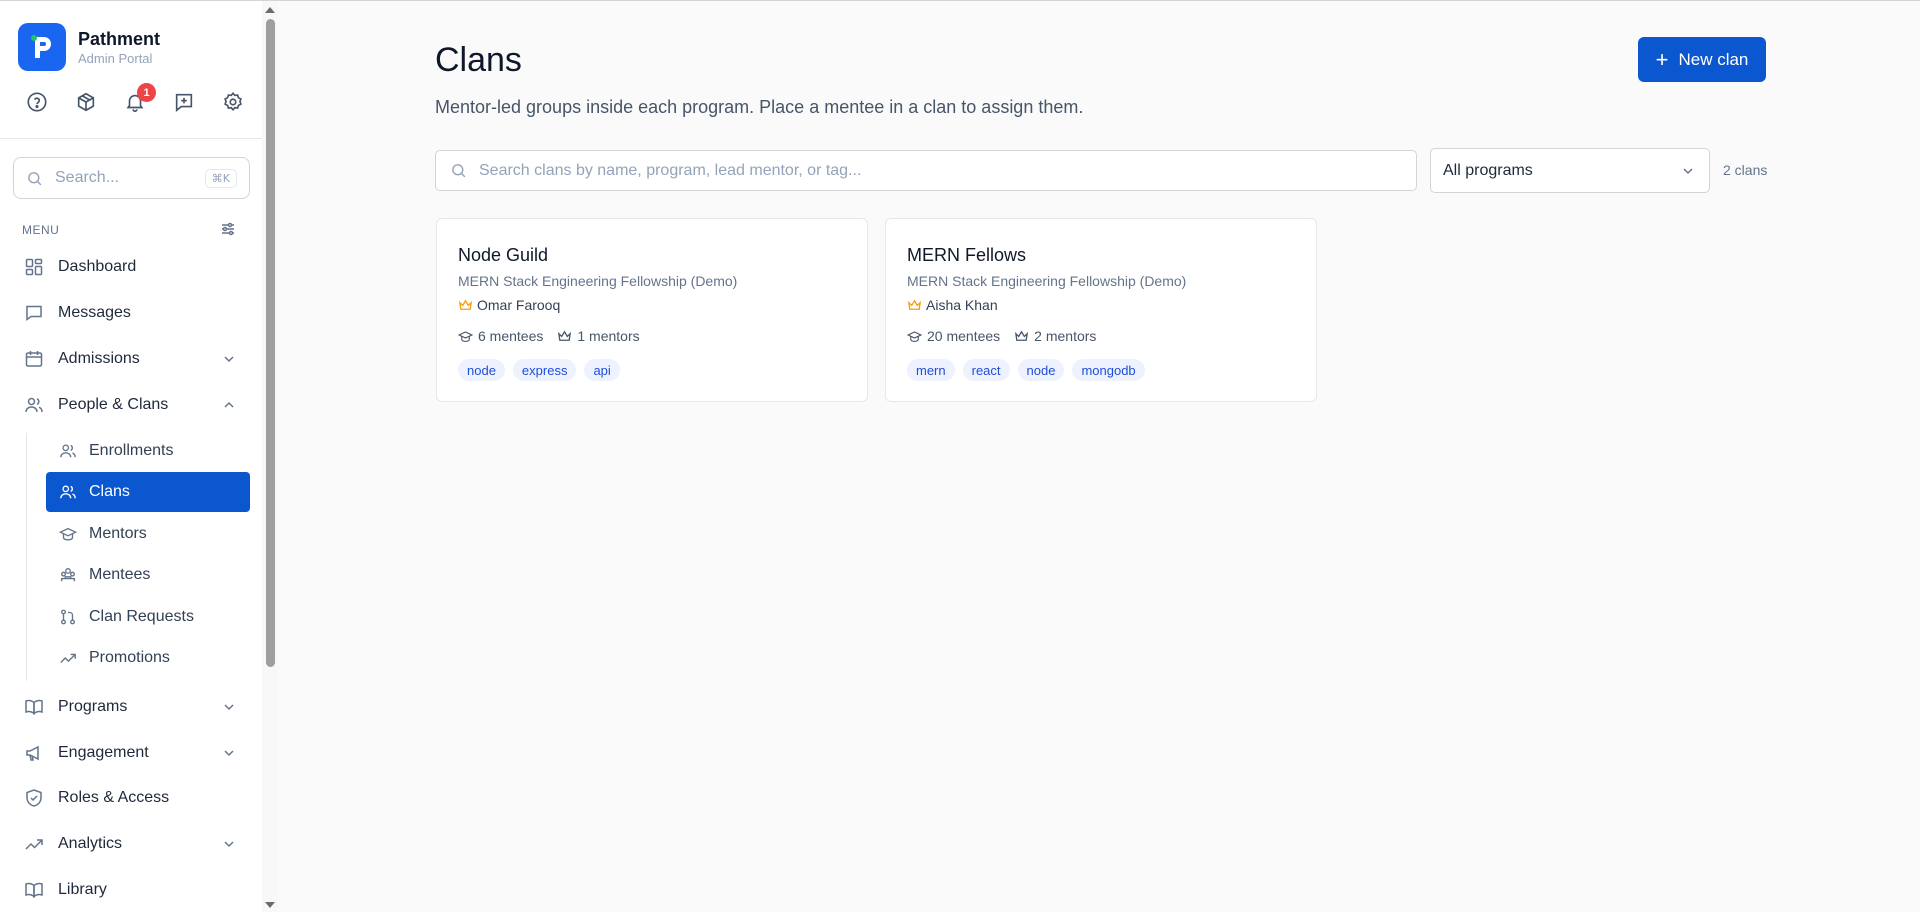 Image resolution: width=1920 pixels, height=912 pixels. I want to click on tag: react, so click(986, 370).